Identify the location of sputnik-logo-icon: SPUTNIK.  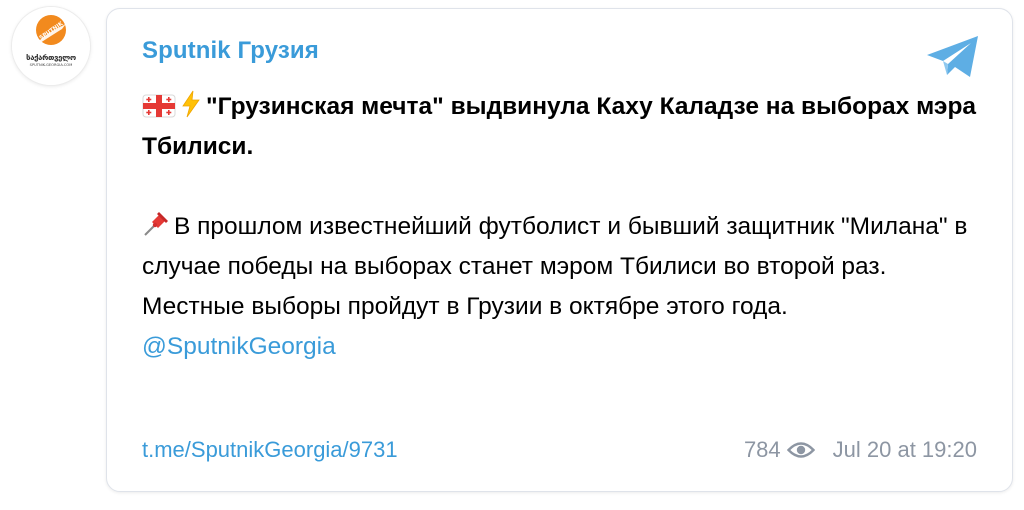
(51, 46).